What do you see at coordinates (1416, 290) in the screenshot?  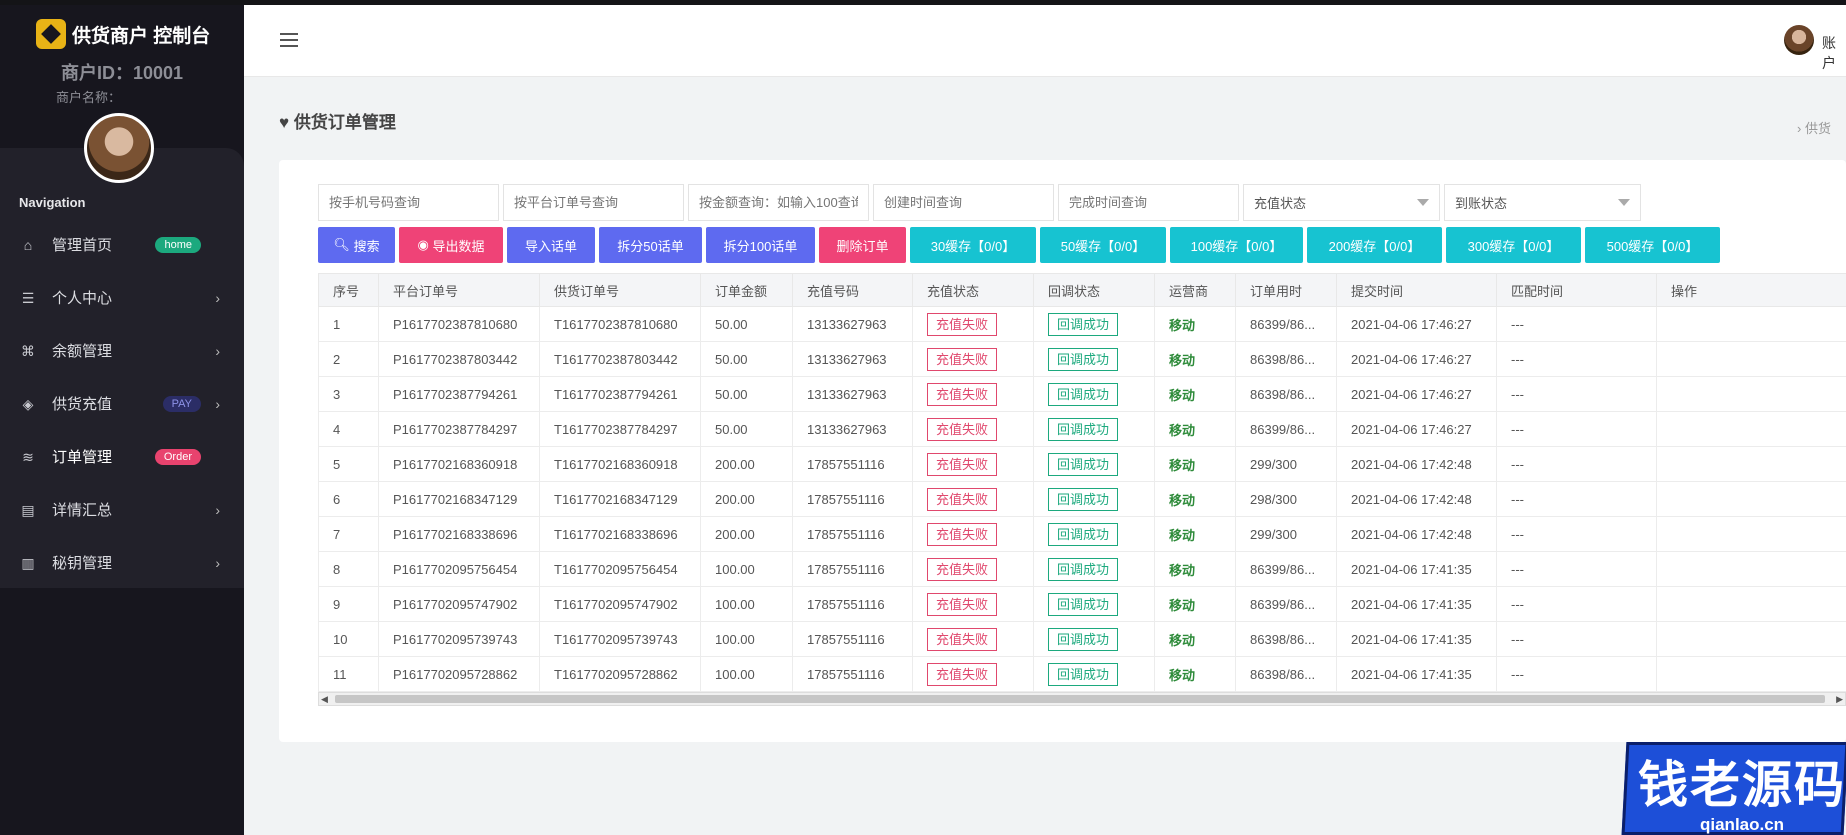 I see `col-header: 提交时间` at bounding box center [1416, 290].